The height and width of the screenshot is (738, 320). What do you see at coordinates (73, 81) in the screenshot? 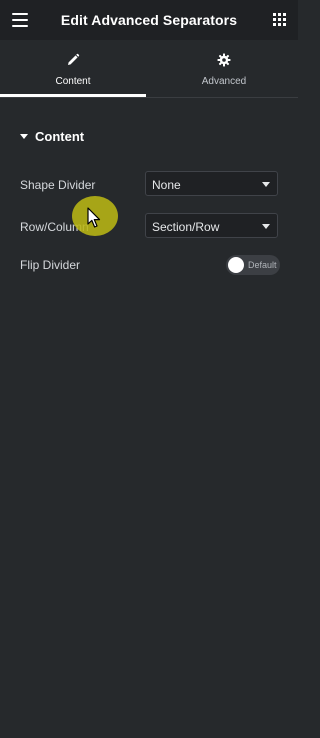
I see `tab-content-label: Content` at bounding box center [73, 81].